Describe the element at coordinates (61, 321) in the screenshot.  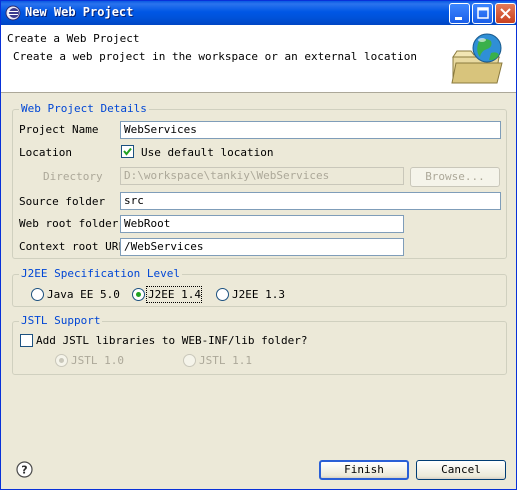
I see `jstl-support-label: JSTL Support` at that location.